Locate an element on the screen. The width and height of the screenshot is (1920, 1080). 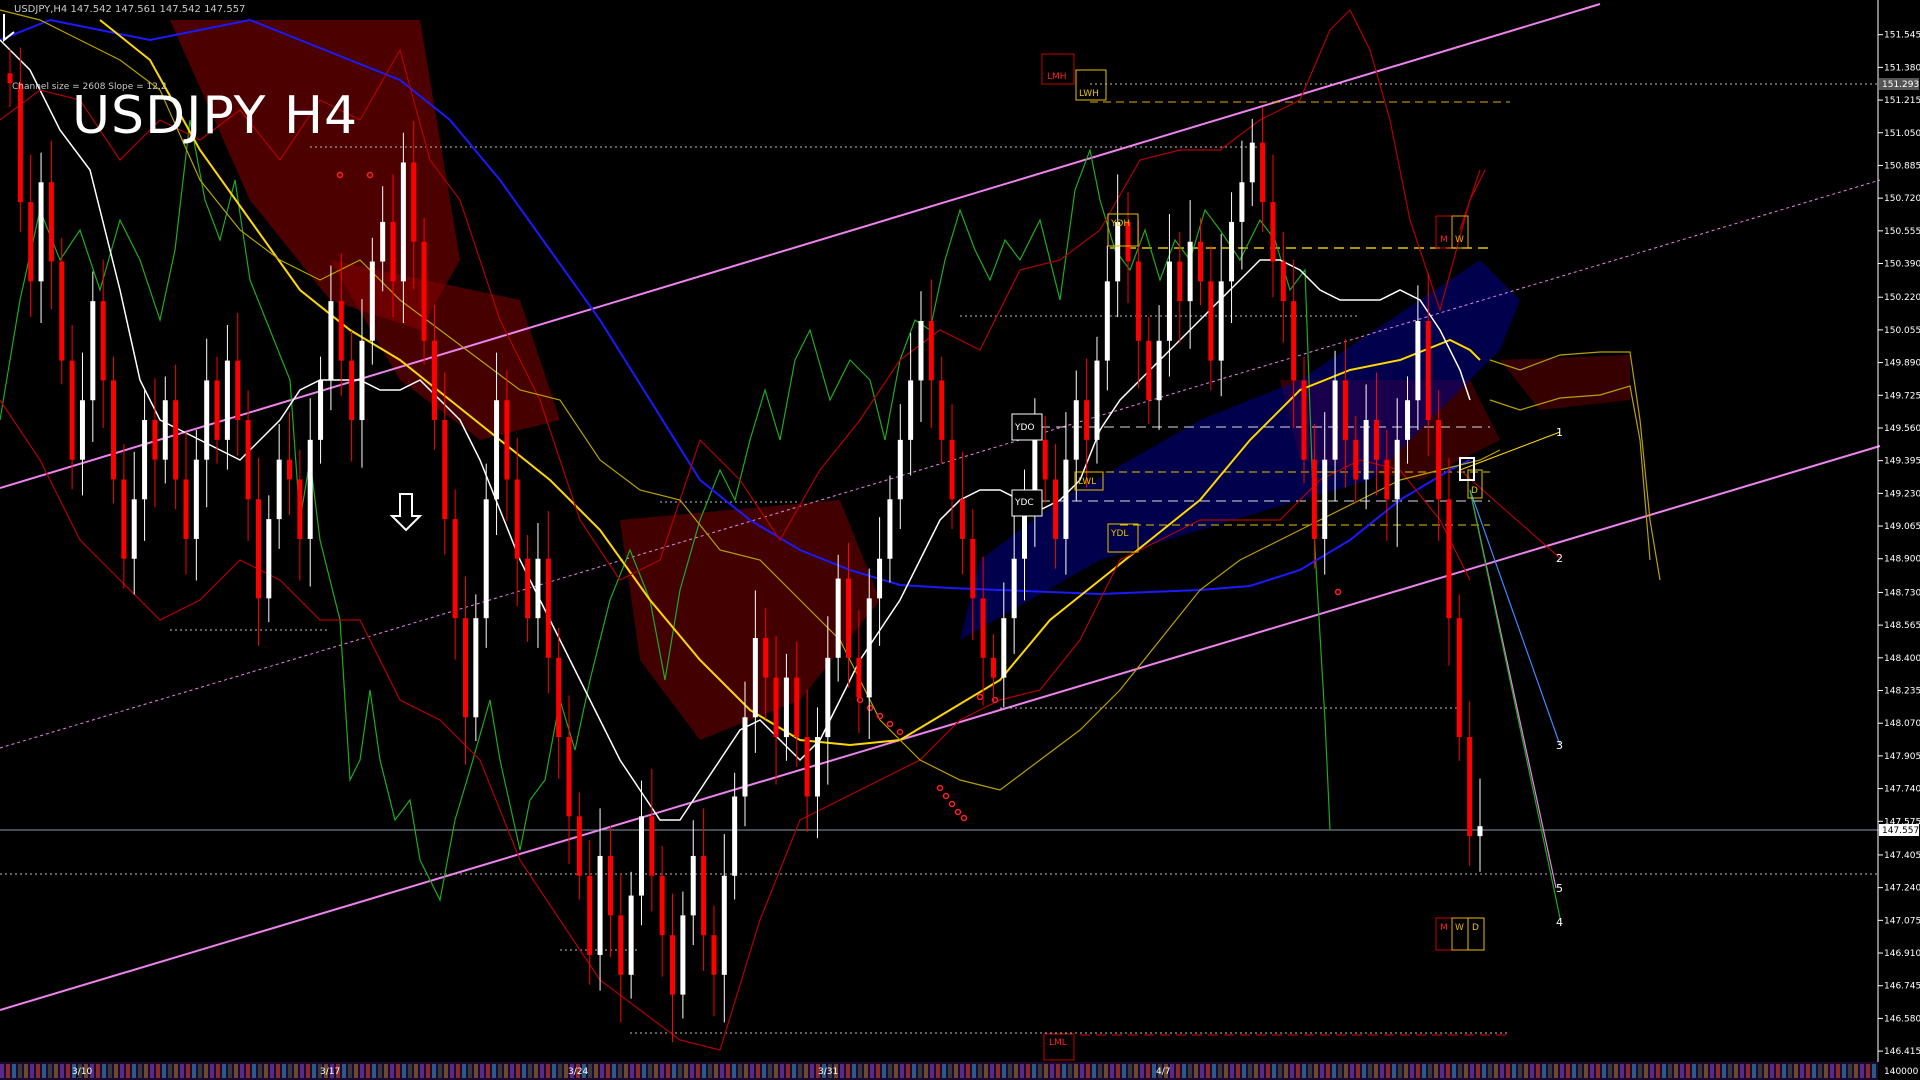
date-label-3-31: 3/31 is located at coordinates (828, 1072).